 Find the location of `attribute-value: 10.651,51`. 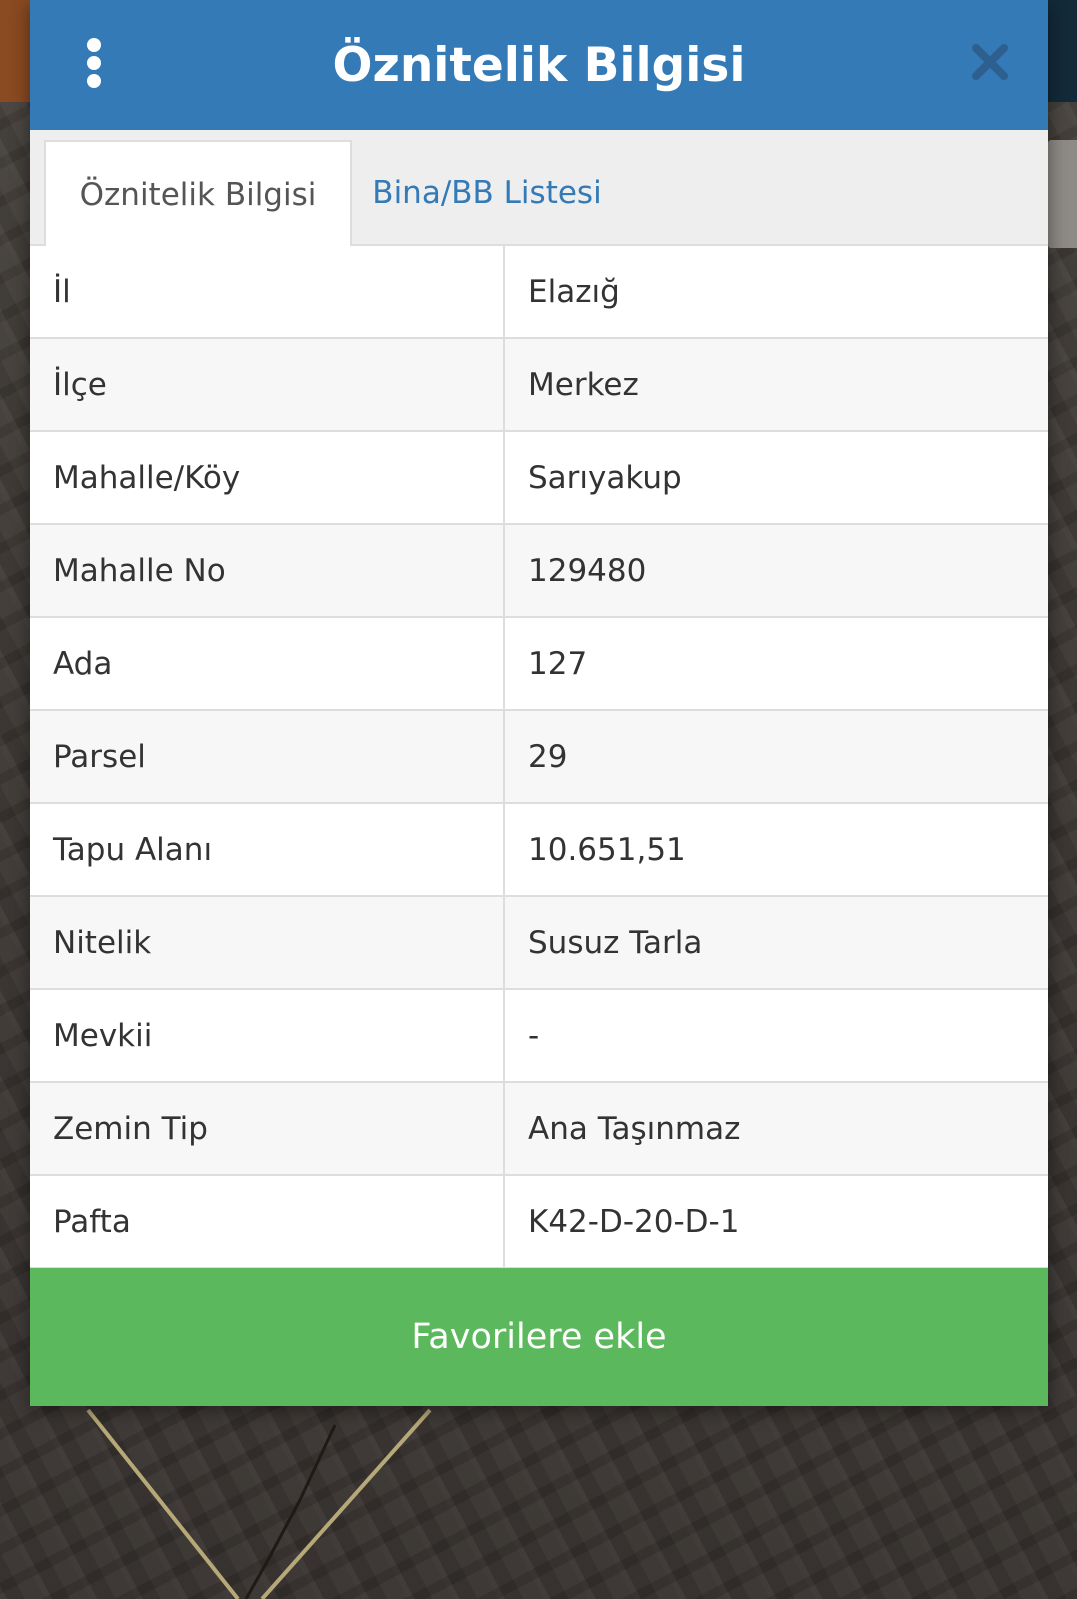

attribute-value: 10.651,51 is located at coordinates (607, 849).